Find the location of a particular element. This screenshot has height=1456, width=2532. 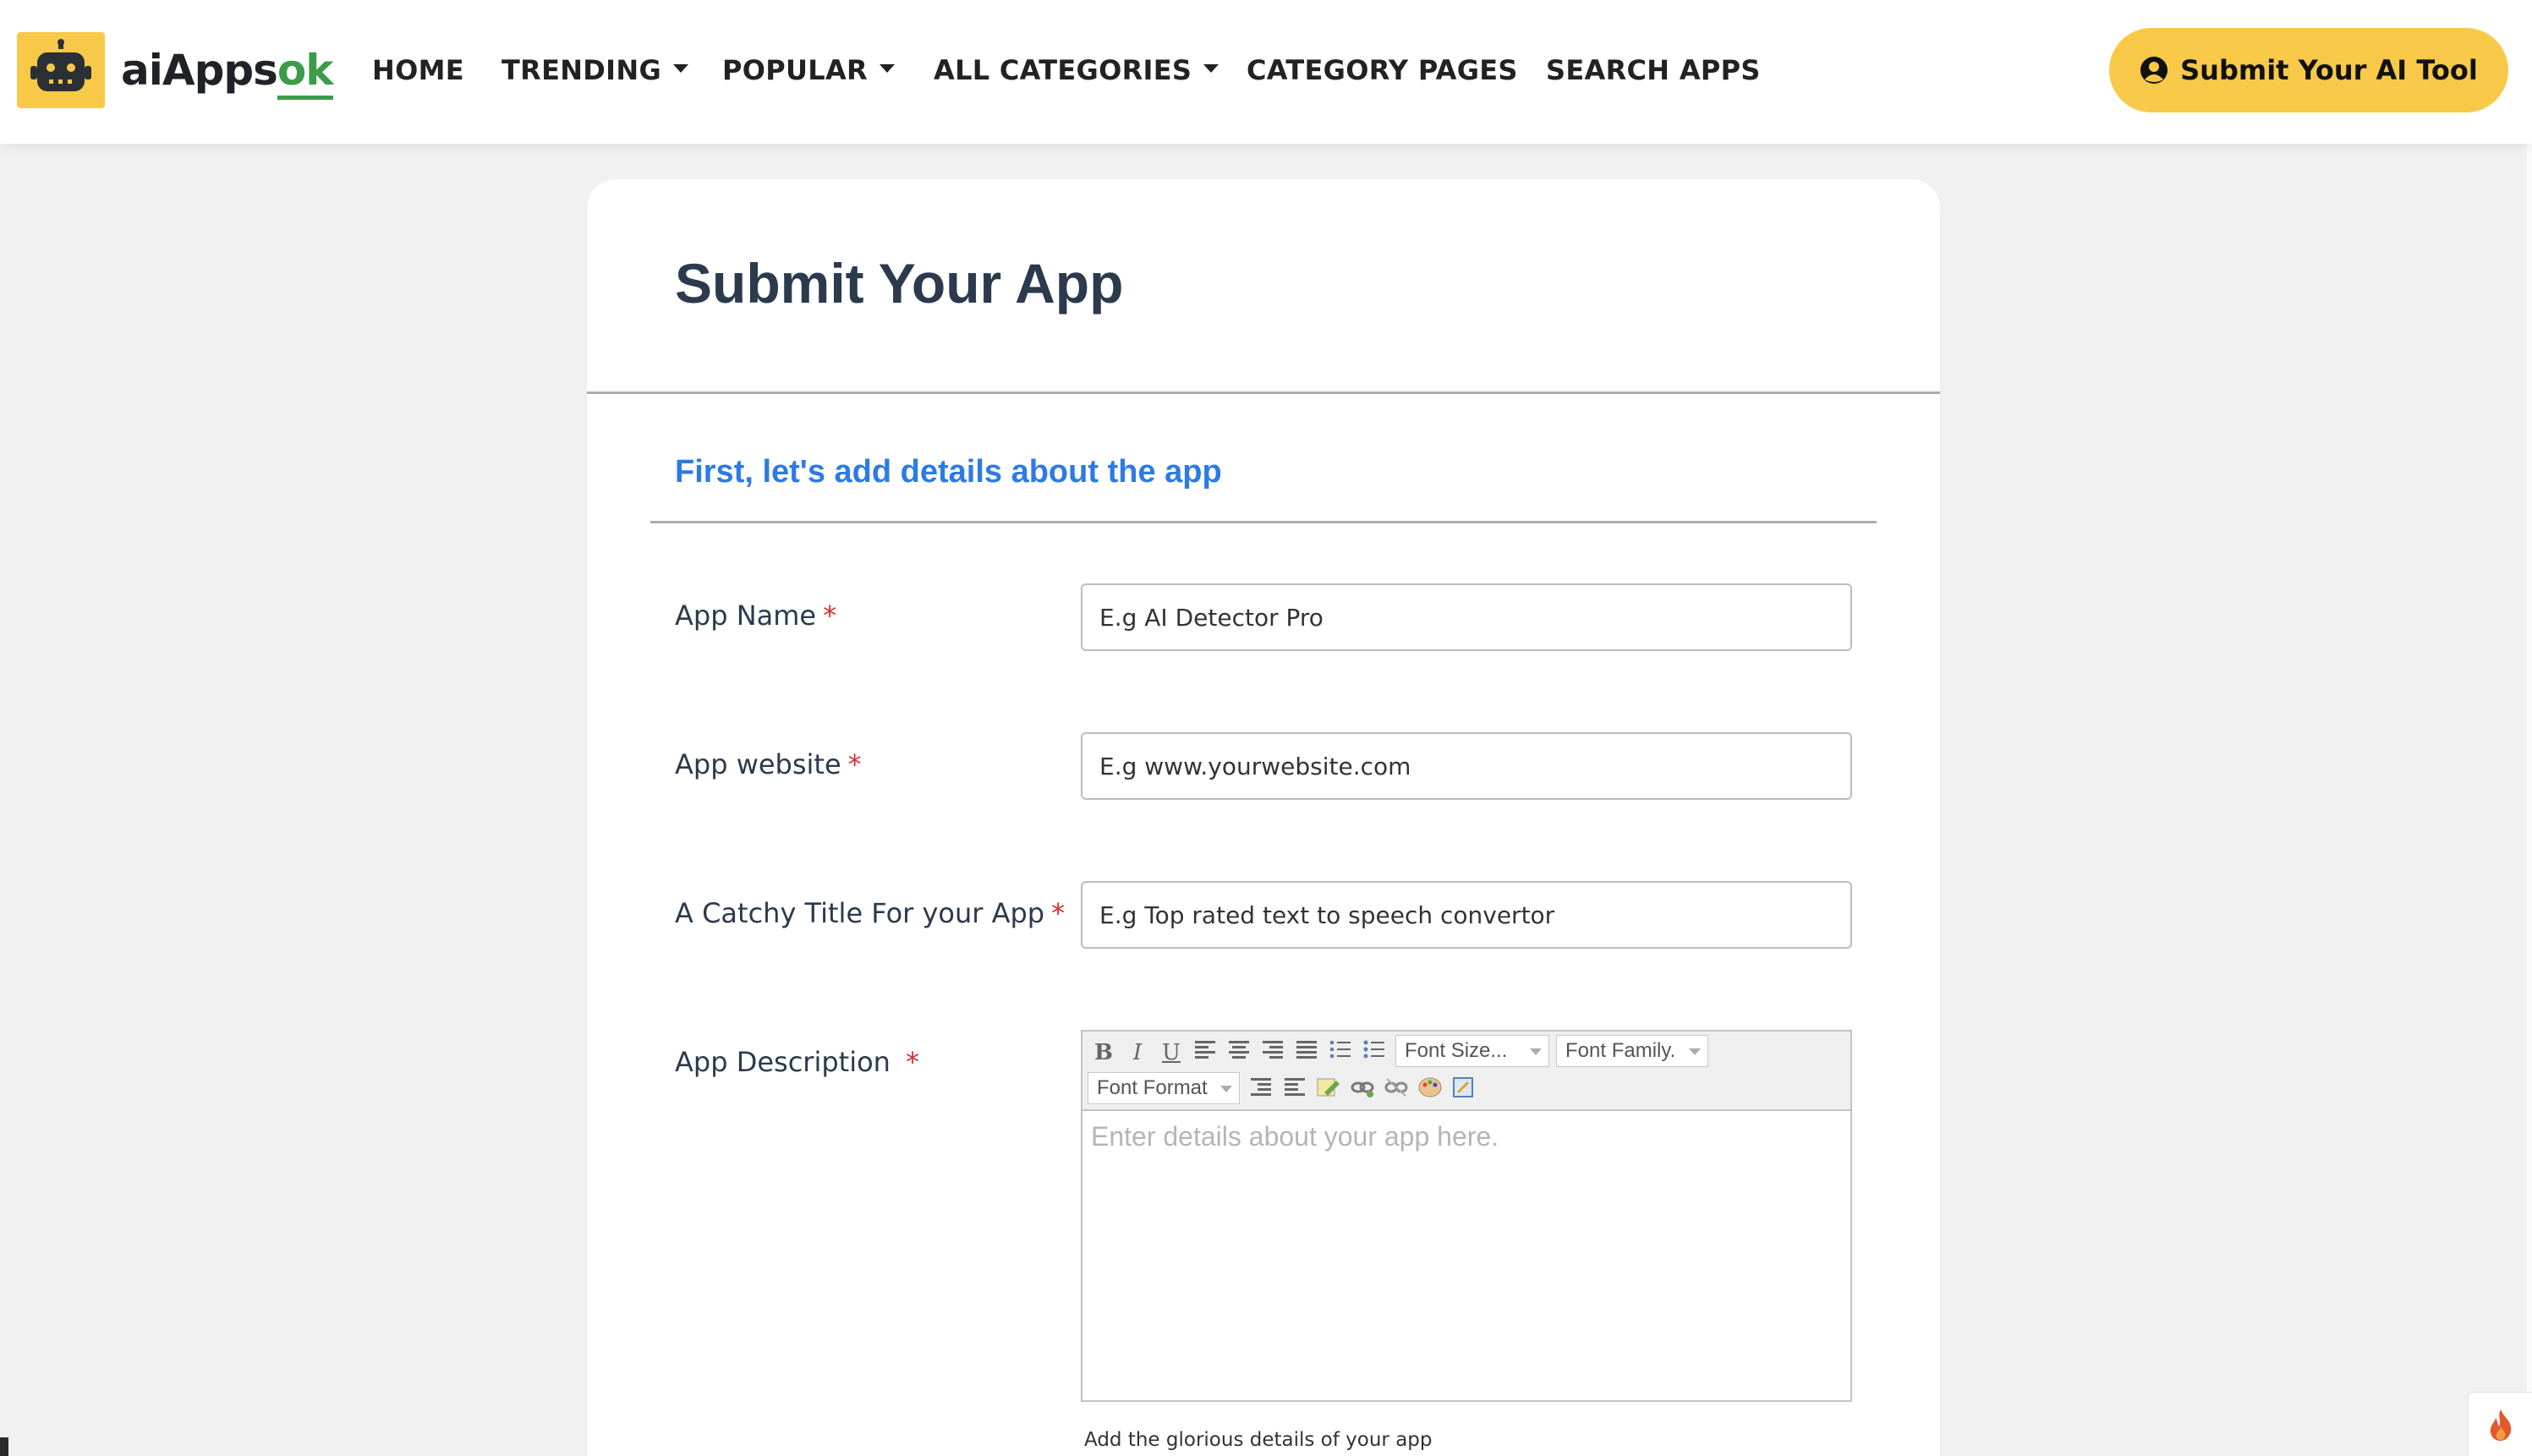

ordered-list-icon is located at coordinates (1340, 1052).